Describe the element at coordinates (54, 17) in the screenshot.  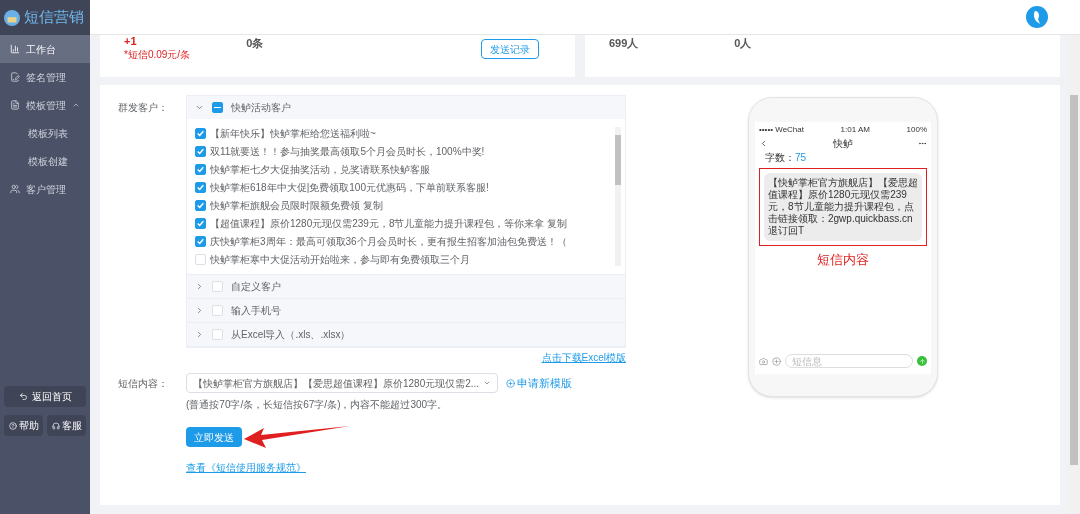
I see `app-title: 短信营销` at that location.